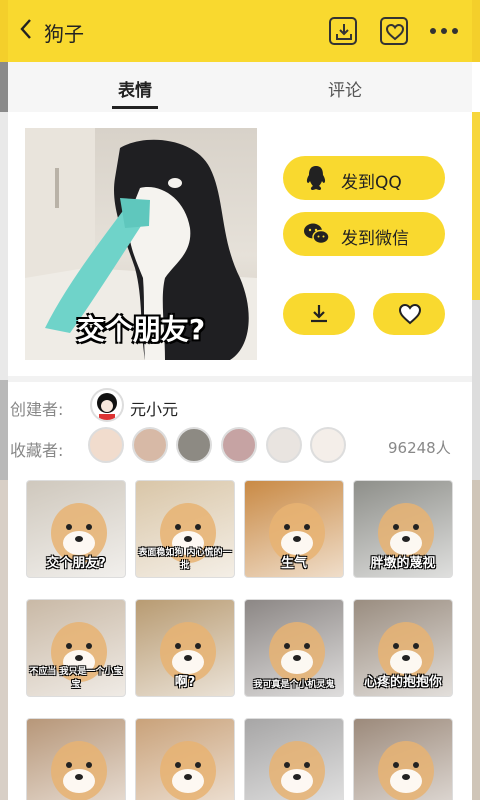 This screenshot has height=800, width=480. I want to click on sticker-thumbnail-caption: 表面稳如狗 内心慌的一批, so click(185, 559).